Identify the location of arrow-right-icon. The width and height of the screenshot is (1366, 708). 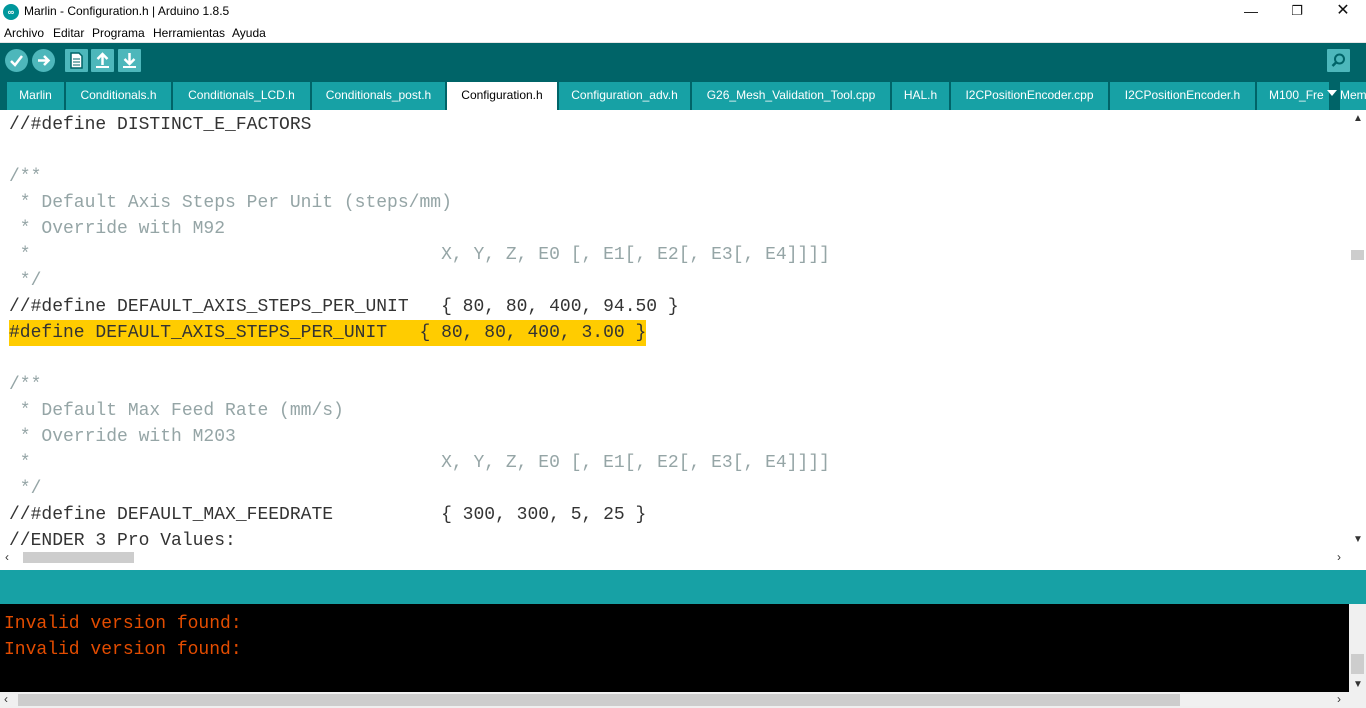
(44, 60).